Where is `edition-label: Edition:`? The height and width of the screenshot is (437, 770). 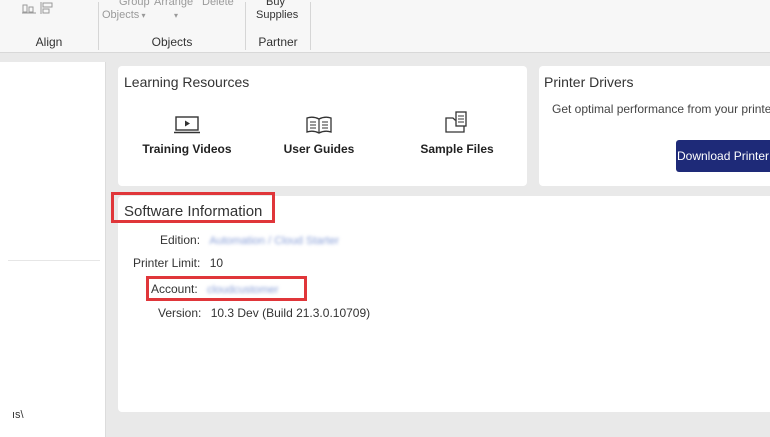 edition-label: Edition: is located at coordinates (180, 240).